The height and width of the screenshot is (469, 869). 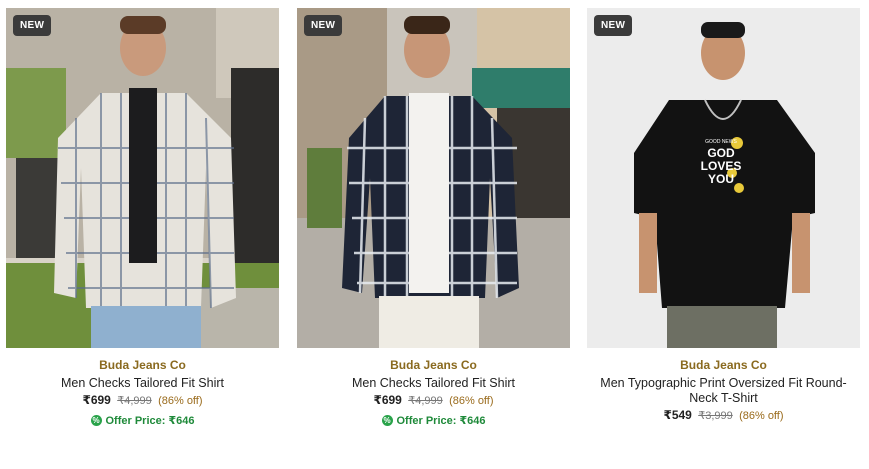 I want to click on product-price: ₹549, so click(x=677, y=415).